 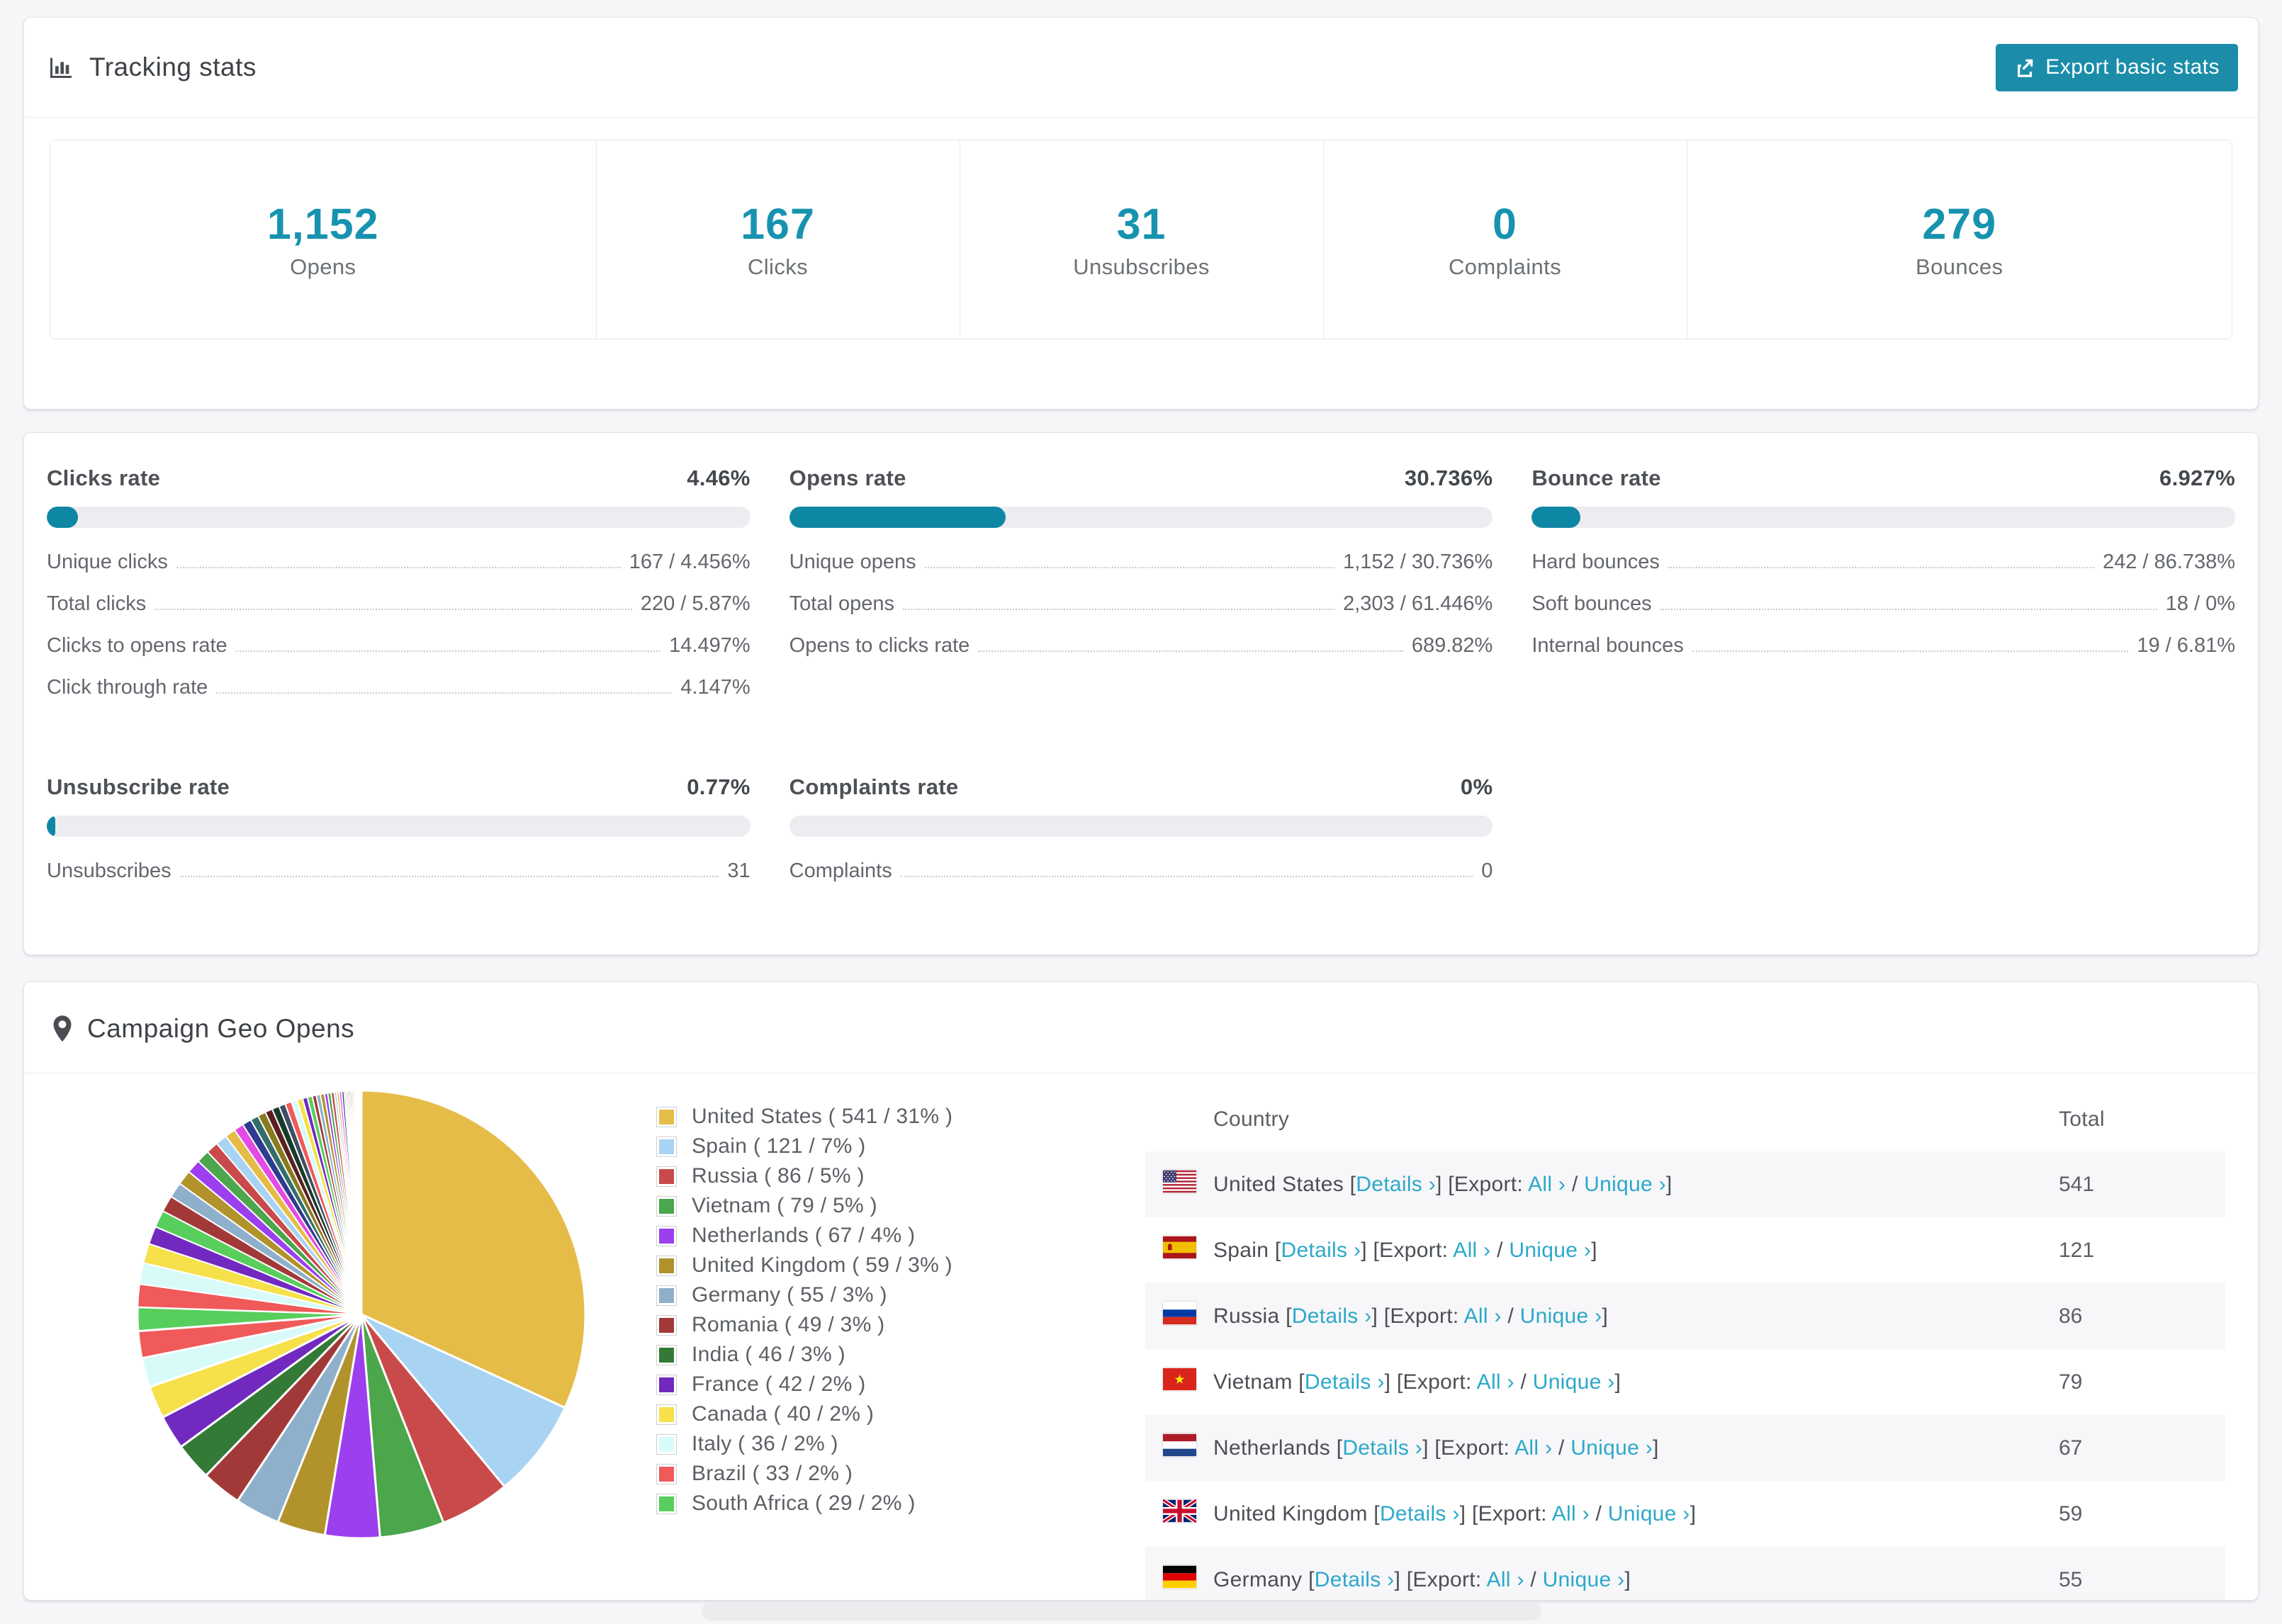 I want to click on rate-block-complaints-rate: Complaints rate 0% Complaints 0, so click(x=1141, y=838).